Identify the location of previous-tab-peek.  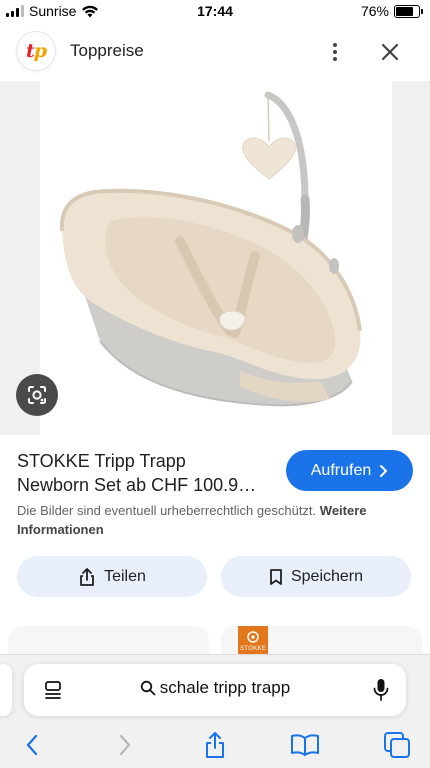
(6, 690).